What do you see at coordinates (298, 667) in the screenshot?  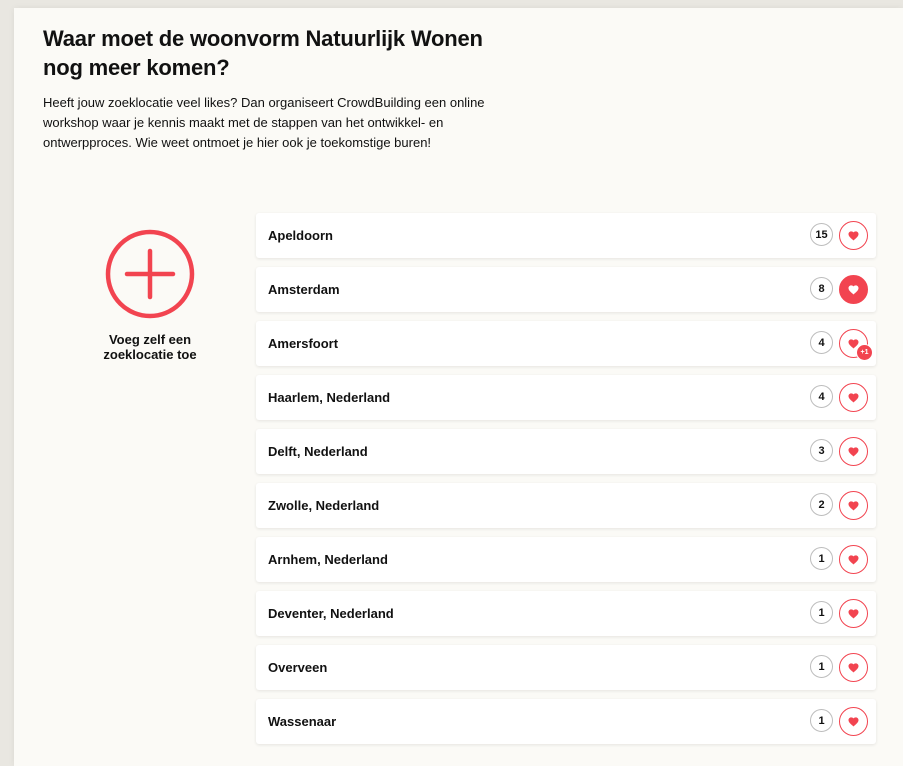 I see `location-name: Overveen` at bounding box center [298, 667].